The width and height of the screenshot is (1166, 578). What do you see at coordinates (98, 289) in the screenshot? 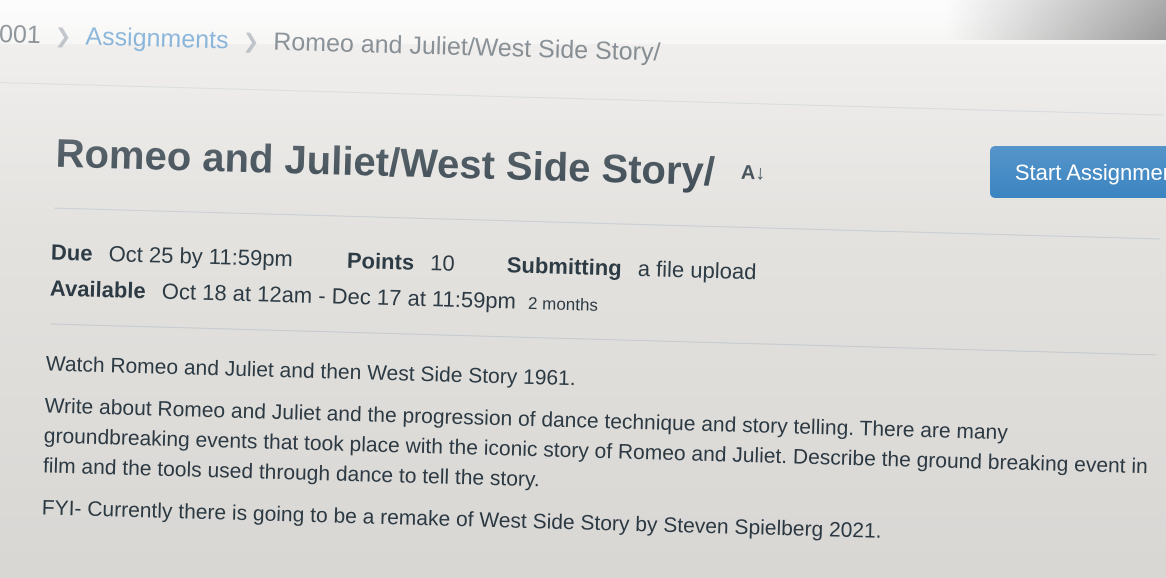
I see `available-label: Available` at bounding box center [98, 289].